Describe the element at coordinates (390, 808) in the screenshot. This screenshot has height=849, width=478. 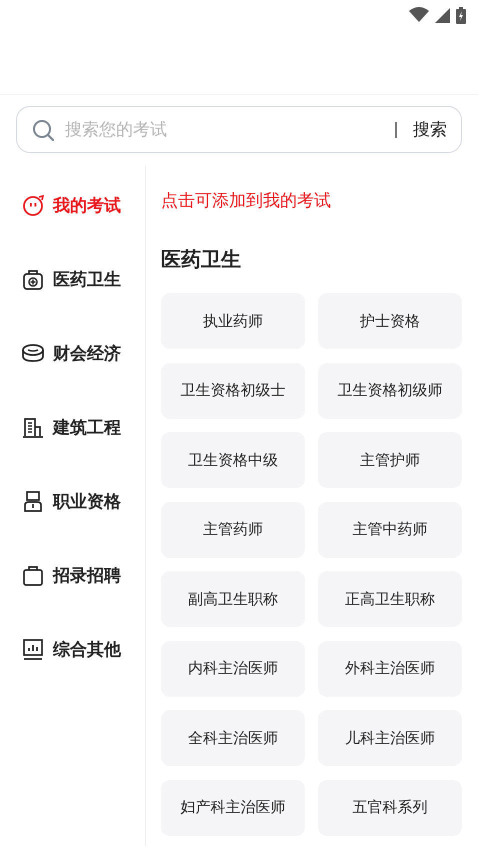
I see `exam-button: 五官科系列` at that location.